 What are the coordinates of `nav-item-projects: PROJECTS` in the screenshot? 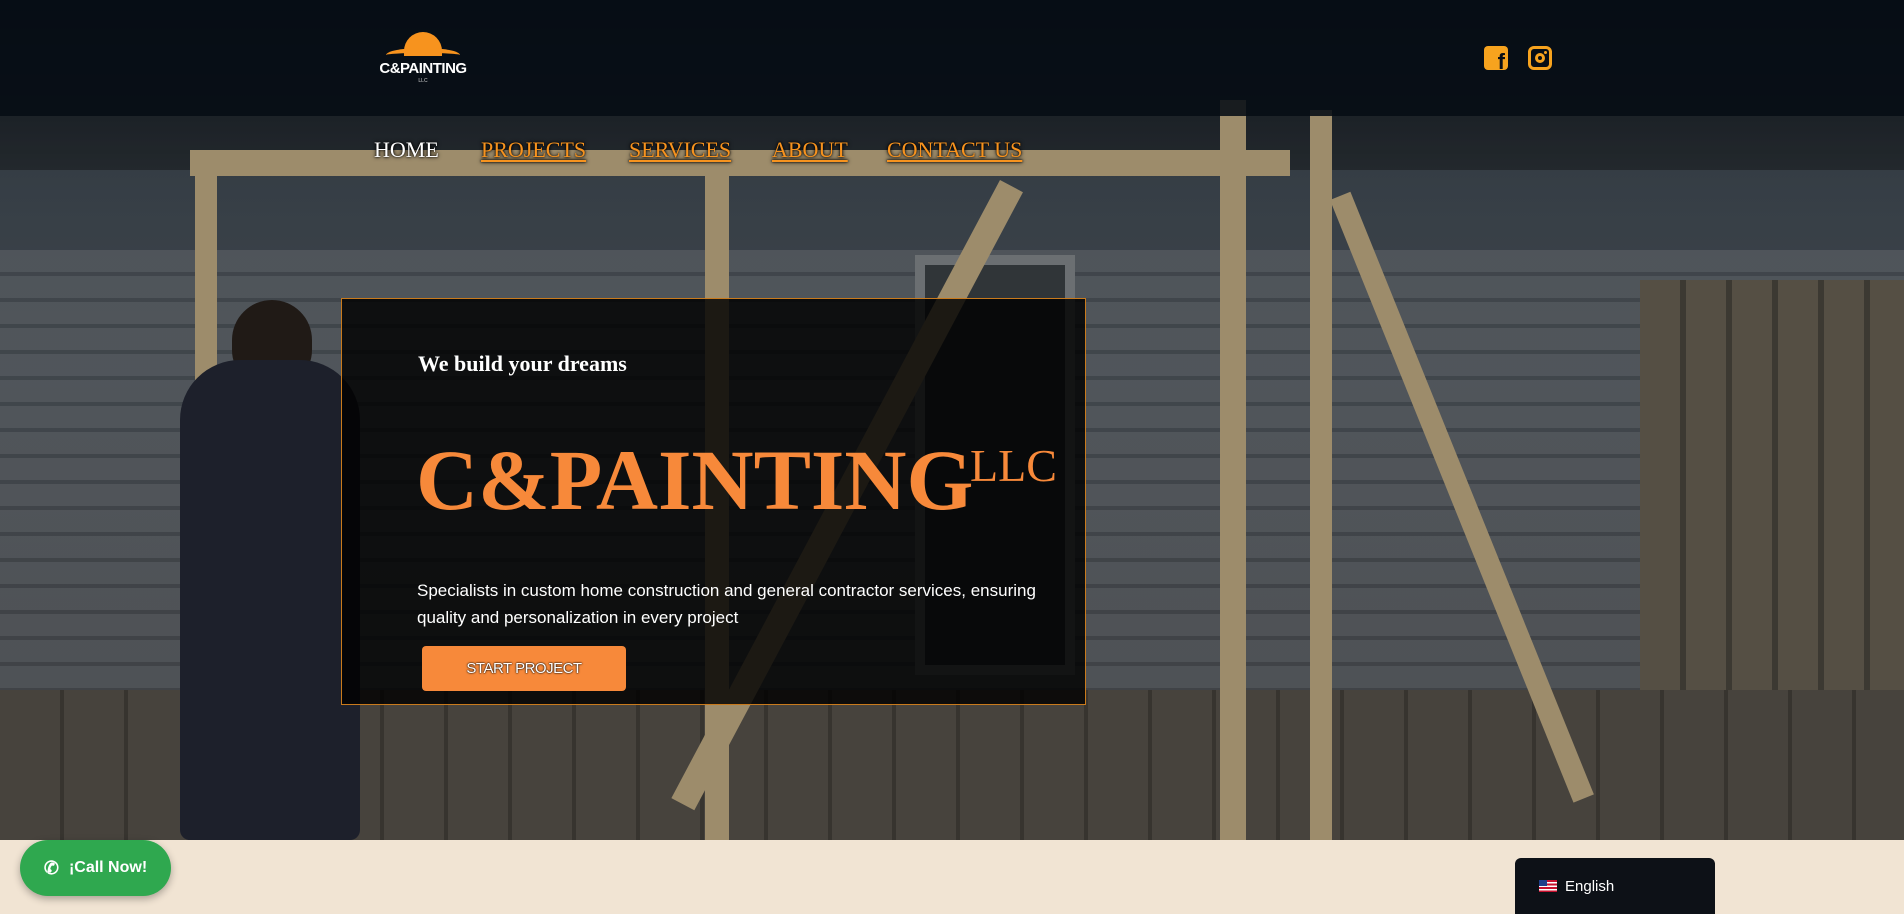 It's located at (533, 150).